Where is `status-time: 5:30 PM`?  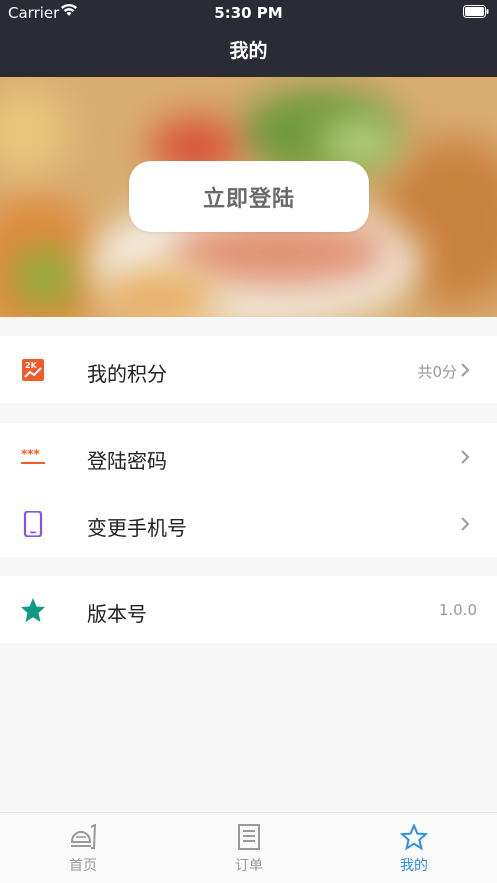
status-time: 5:30 PM is located at coordinates (248, 13).